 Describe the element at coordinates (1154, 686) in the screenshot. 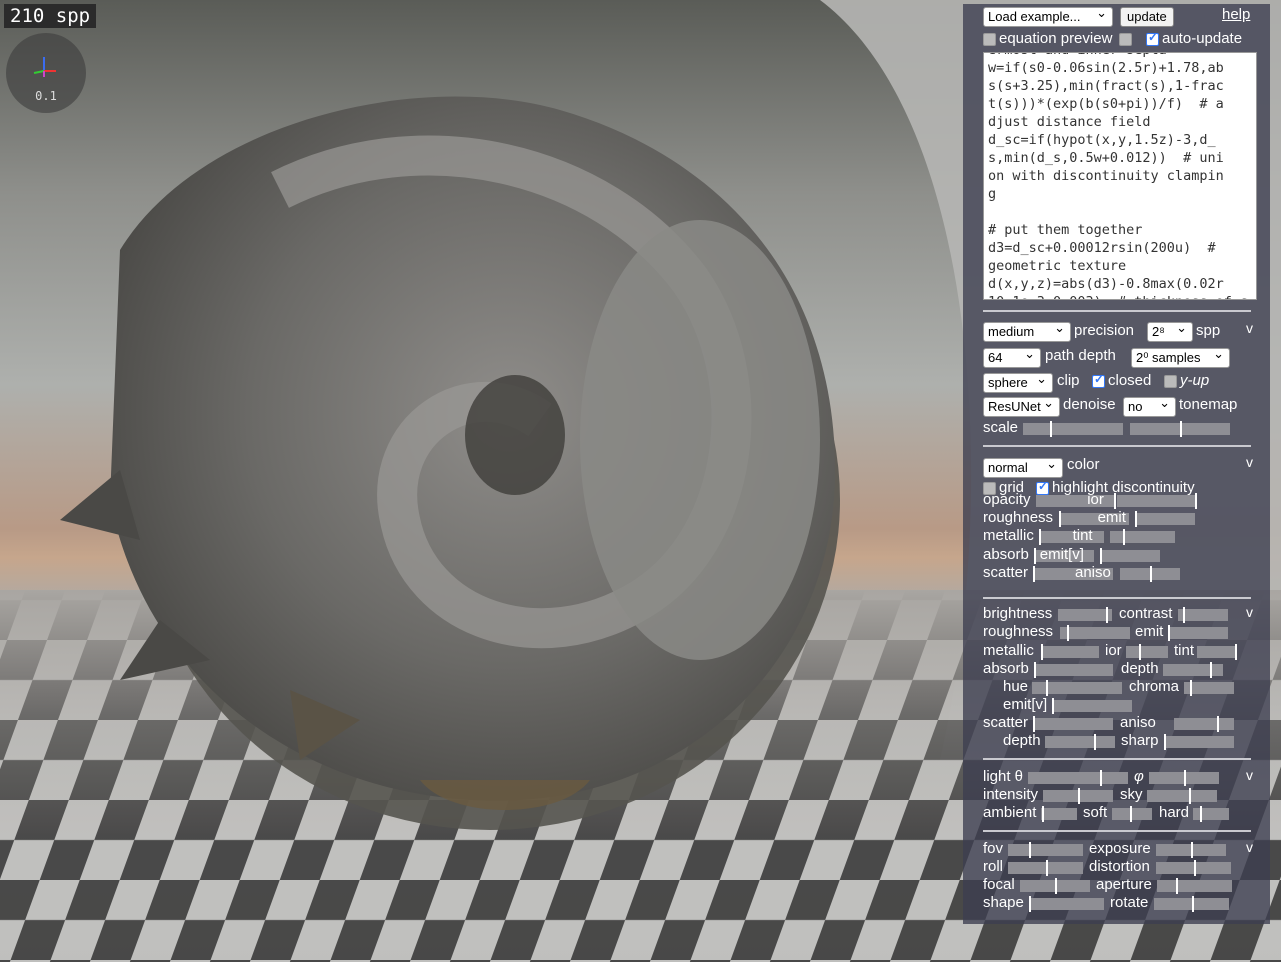

I see `chroma-label: chroma` at that location.